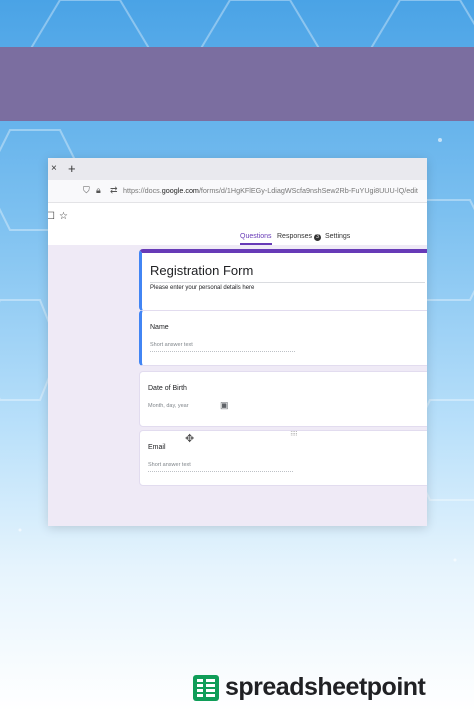 Image resolution: width=474 pixels, height=711 pixels. What do you see at coordinates (224, 405) in the screenshot?
I see `calendar-icon: ▣` at bounding box center [224, 405].